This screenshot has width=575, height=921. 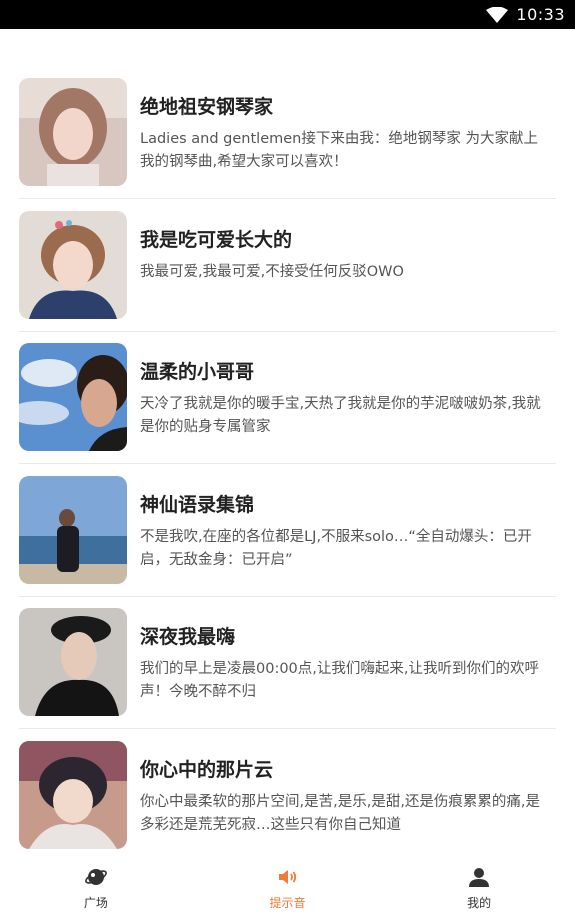 What do you see at coordinates (479, 877) in the screenshot?
I see `user-icon` at bounding box center [479, 877].